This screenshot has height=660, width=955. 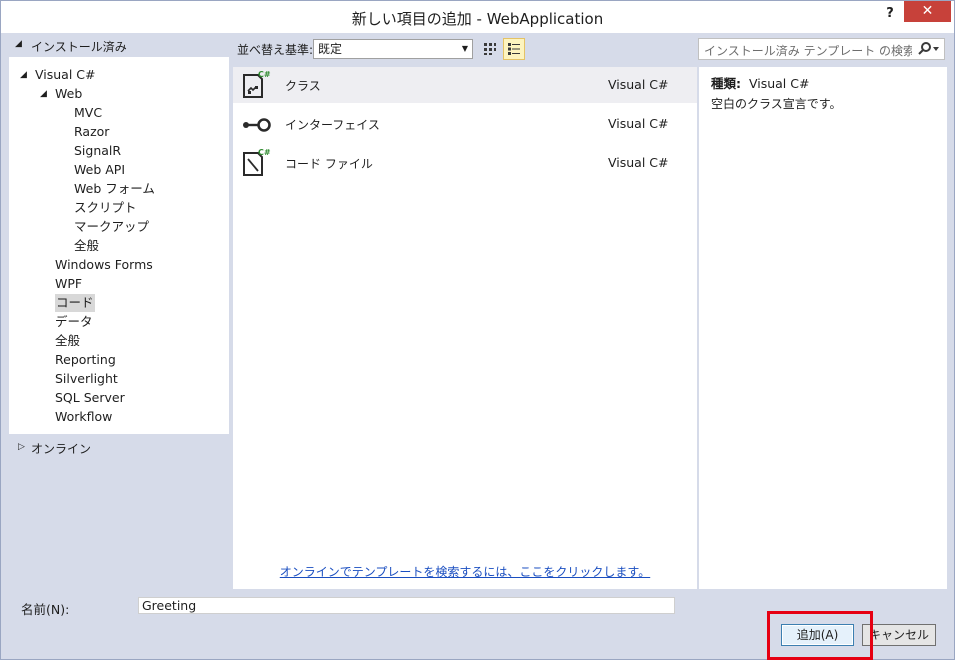 I want to click on tree-item: SignalR, so click(x=97, y=151).